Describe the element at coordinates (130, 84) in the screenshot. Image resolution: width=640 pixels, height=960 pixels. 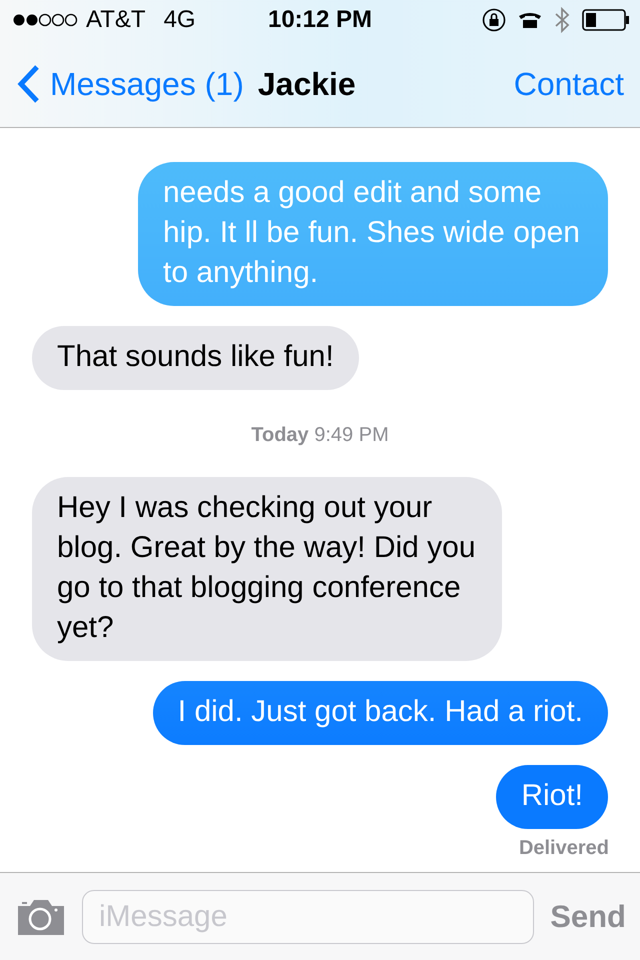
I see `back-button: Messages (1)` at that location.